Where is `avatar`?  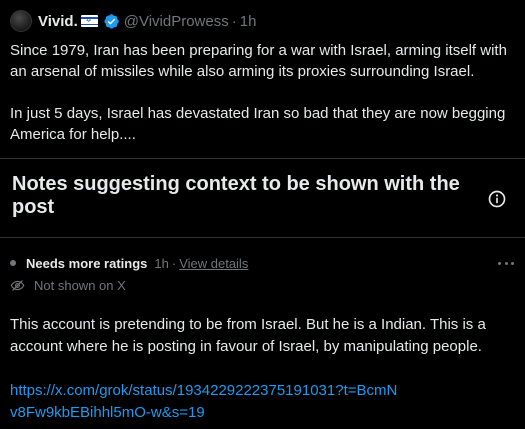 avatar is located at coordinates (21, 21).